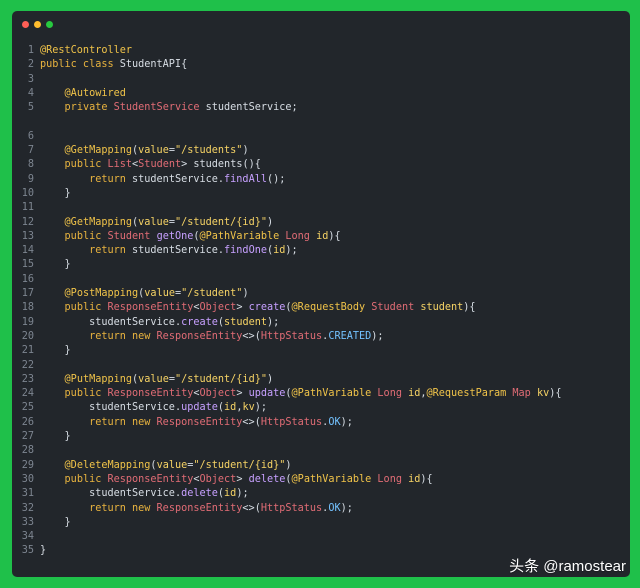 Image resolution: width=640 pixels, height=588 pixels. Describe the element at coordinates (25, 24) in the screenshot. I see `close-dot-icon` at that location.